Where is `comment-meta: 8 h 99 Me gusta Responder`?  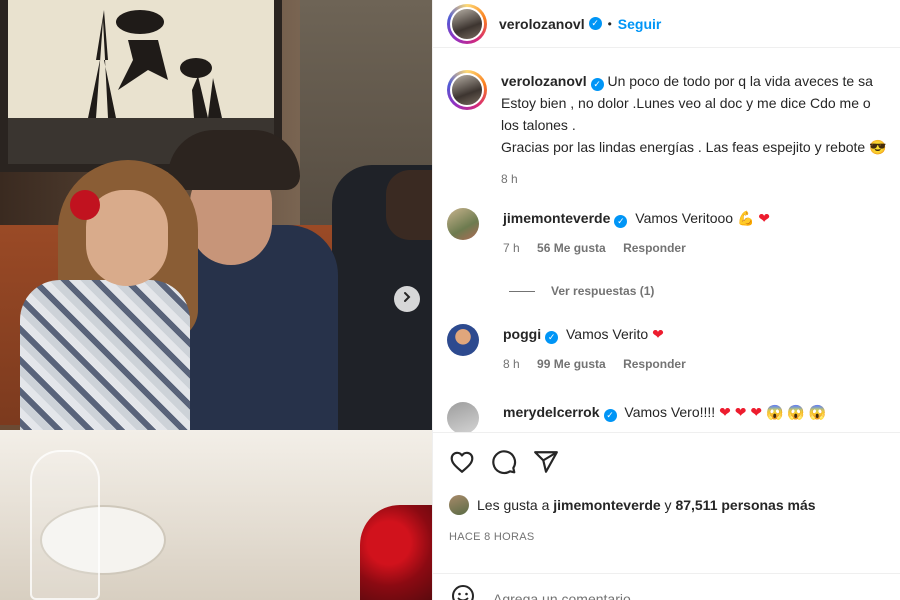
comment-meta: 8 h 99 Me gusta Responder is located at coordinates (601, 364).